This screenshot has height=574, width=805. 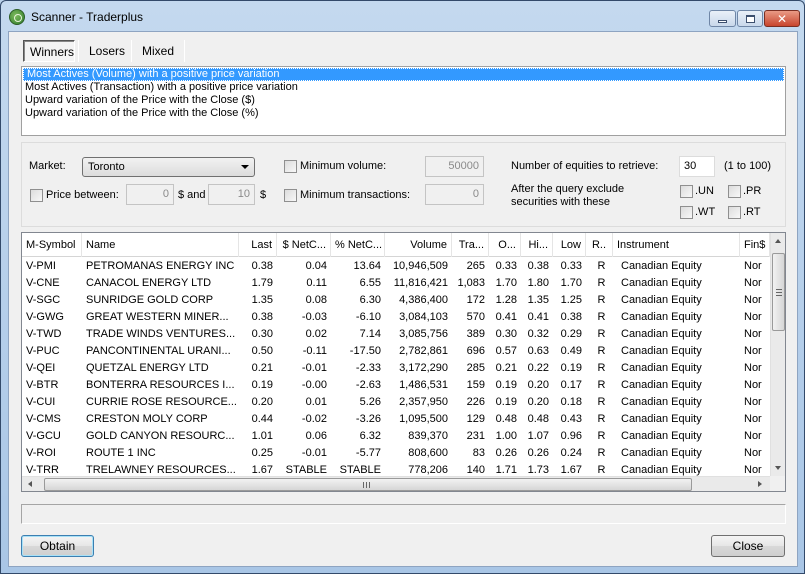 What do you see at coordinates (158, 51) in the screenshot?
I see `tab-mixed: Mixed` at bounding box center [158, 51].